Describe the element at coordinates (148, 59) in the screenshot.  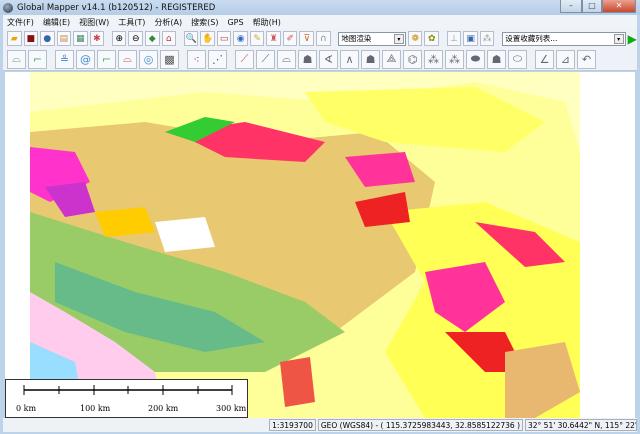
I see `buffer-icon: ◎` at that location.